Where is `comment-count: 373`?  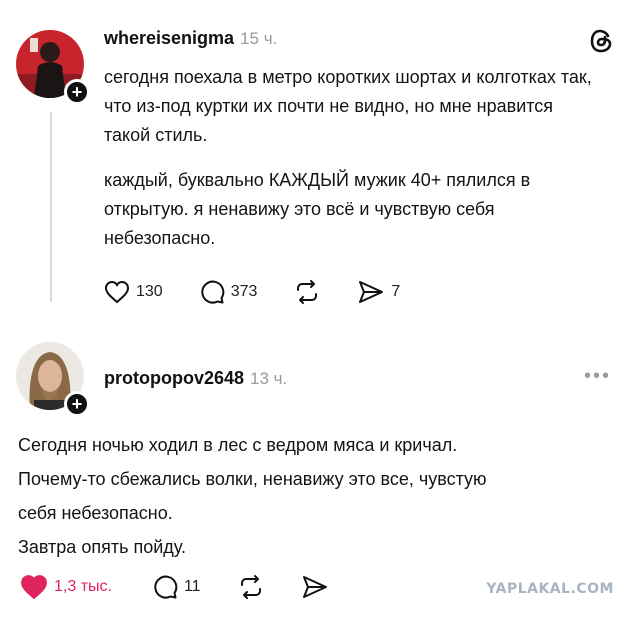
comment-count: 373 is located at coordinates (244, 291).